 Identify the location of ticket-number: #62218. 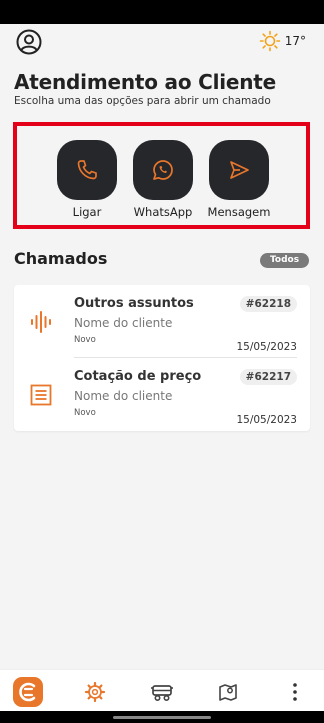
(268, 304).